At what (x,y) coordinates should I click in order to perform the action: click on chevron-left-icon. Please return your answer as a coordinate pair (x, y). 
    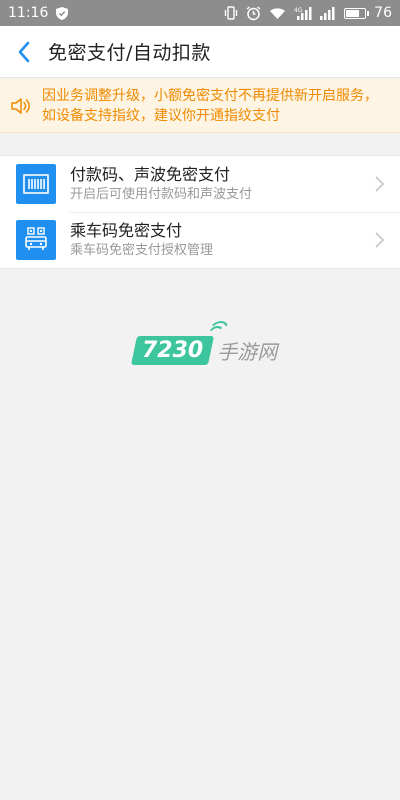
    Looking at the image, I should click on (24, 51).